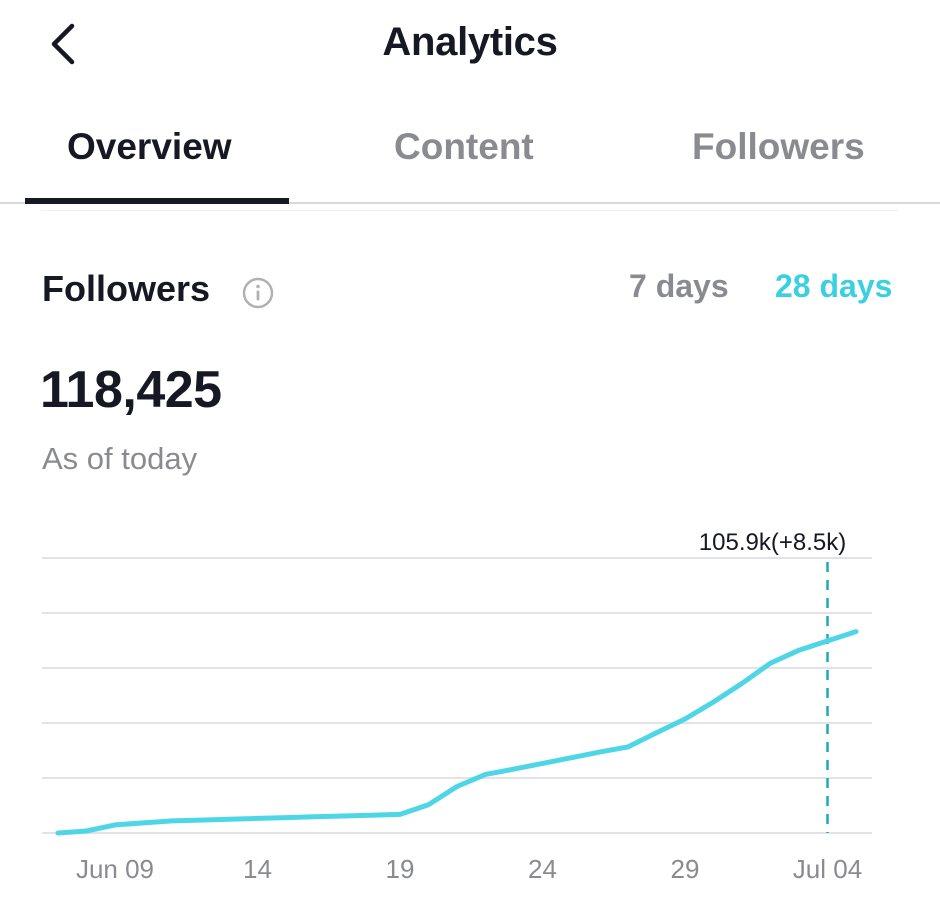 This screenshot has height=923, width=940. I want to click on follower-total: 118,425, so click(131, 390).